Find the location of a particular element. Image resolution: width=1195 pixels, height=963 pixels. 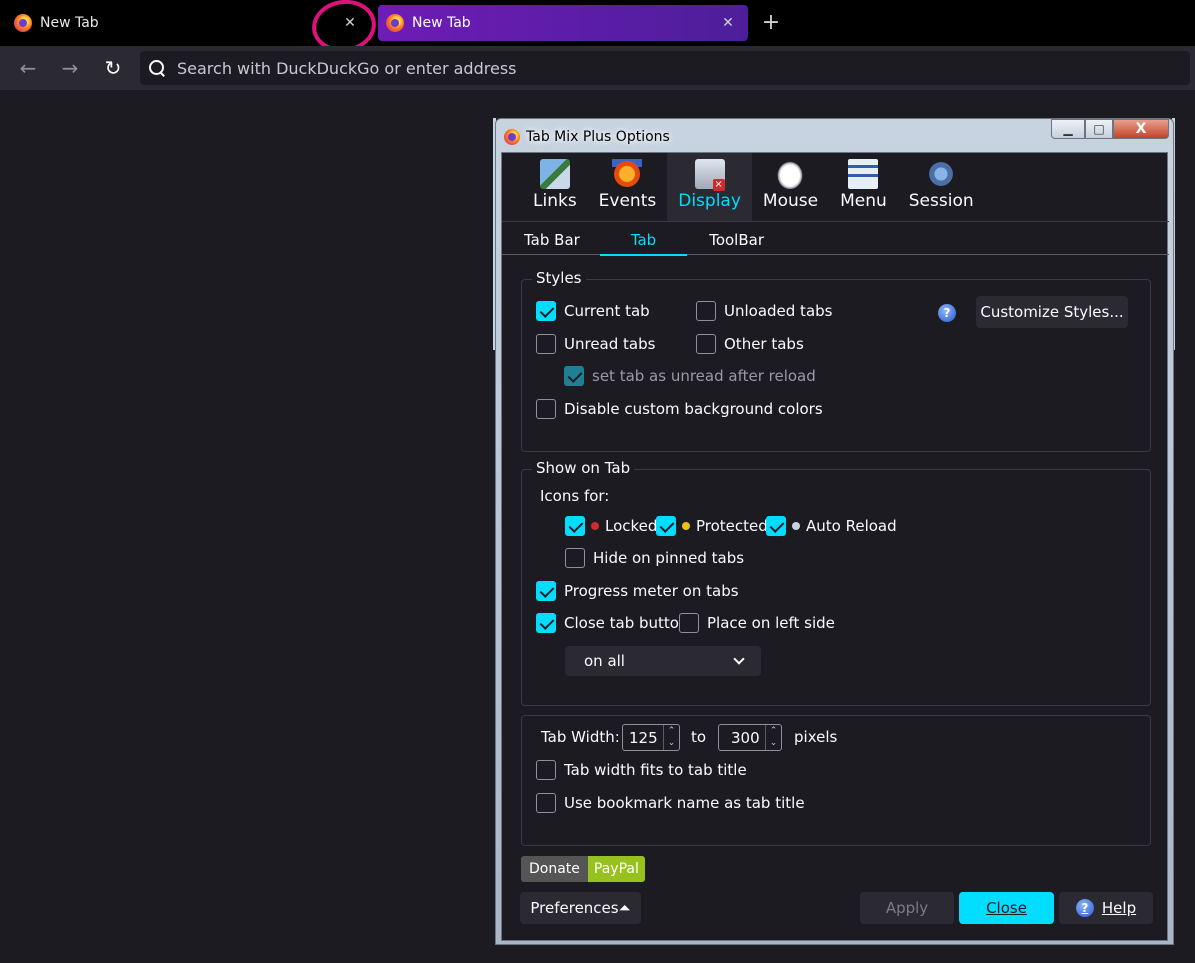

other-tabs-checkbox-row: Other tabs is located at coordinates (750, 344).